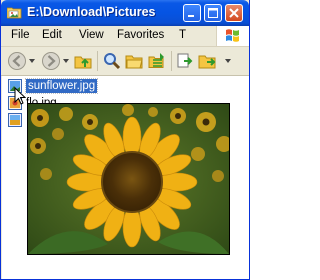 The width and height of the screenshot is (320, 280). What do you see at coordinates (83, 61) in the screenshot?
I see `folder-up-icon` at bounding box center [83, 61].